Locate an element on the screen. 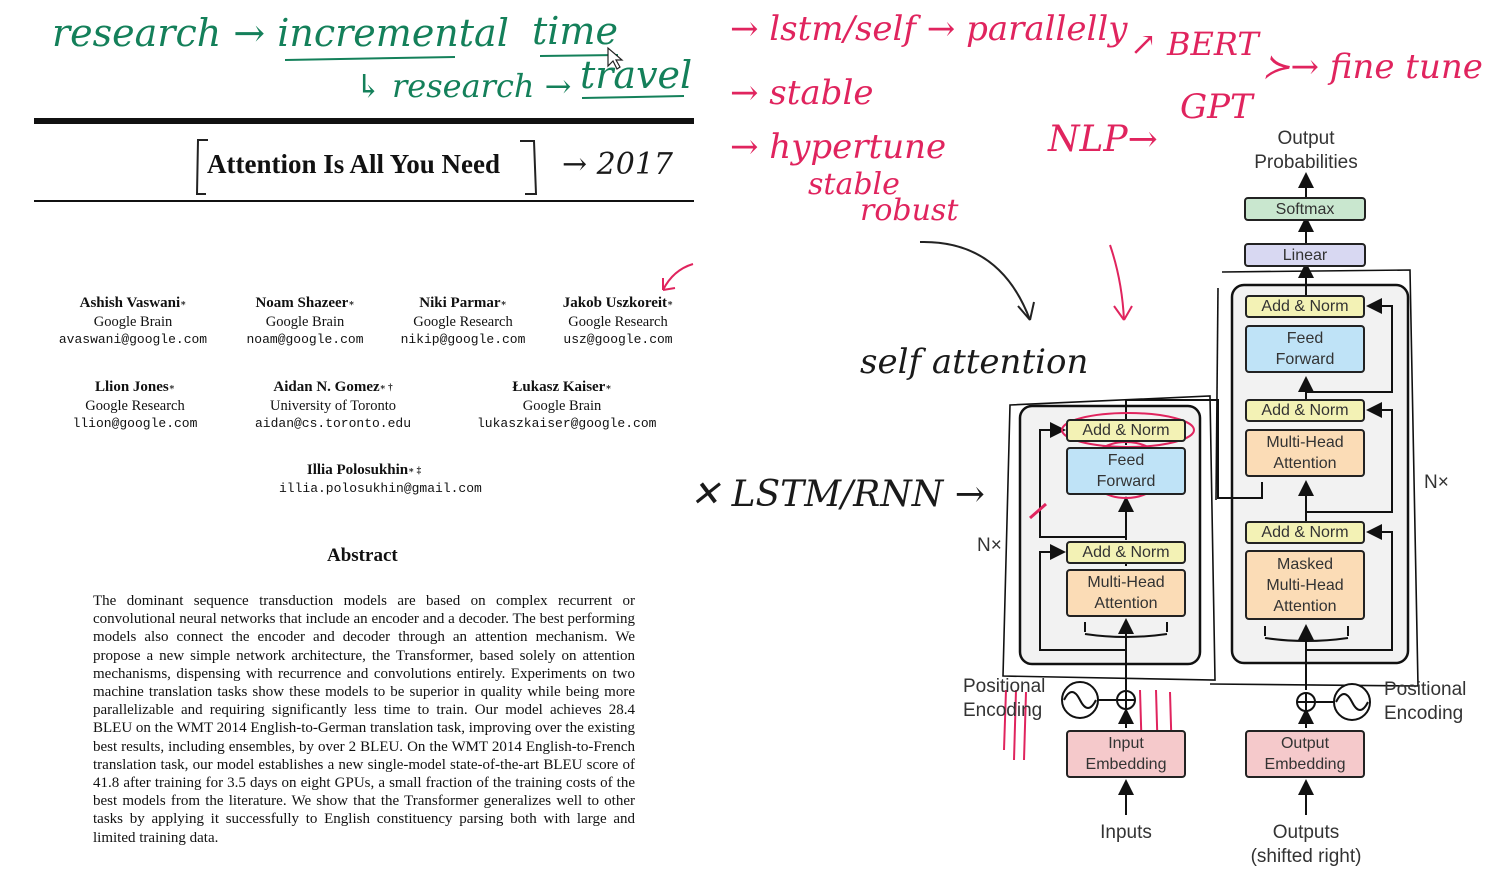 This screenshot has height=881, width=1487. decoder-positional-encoding-label: Positional Encoding is located at coordinates (1425, 701).